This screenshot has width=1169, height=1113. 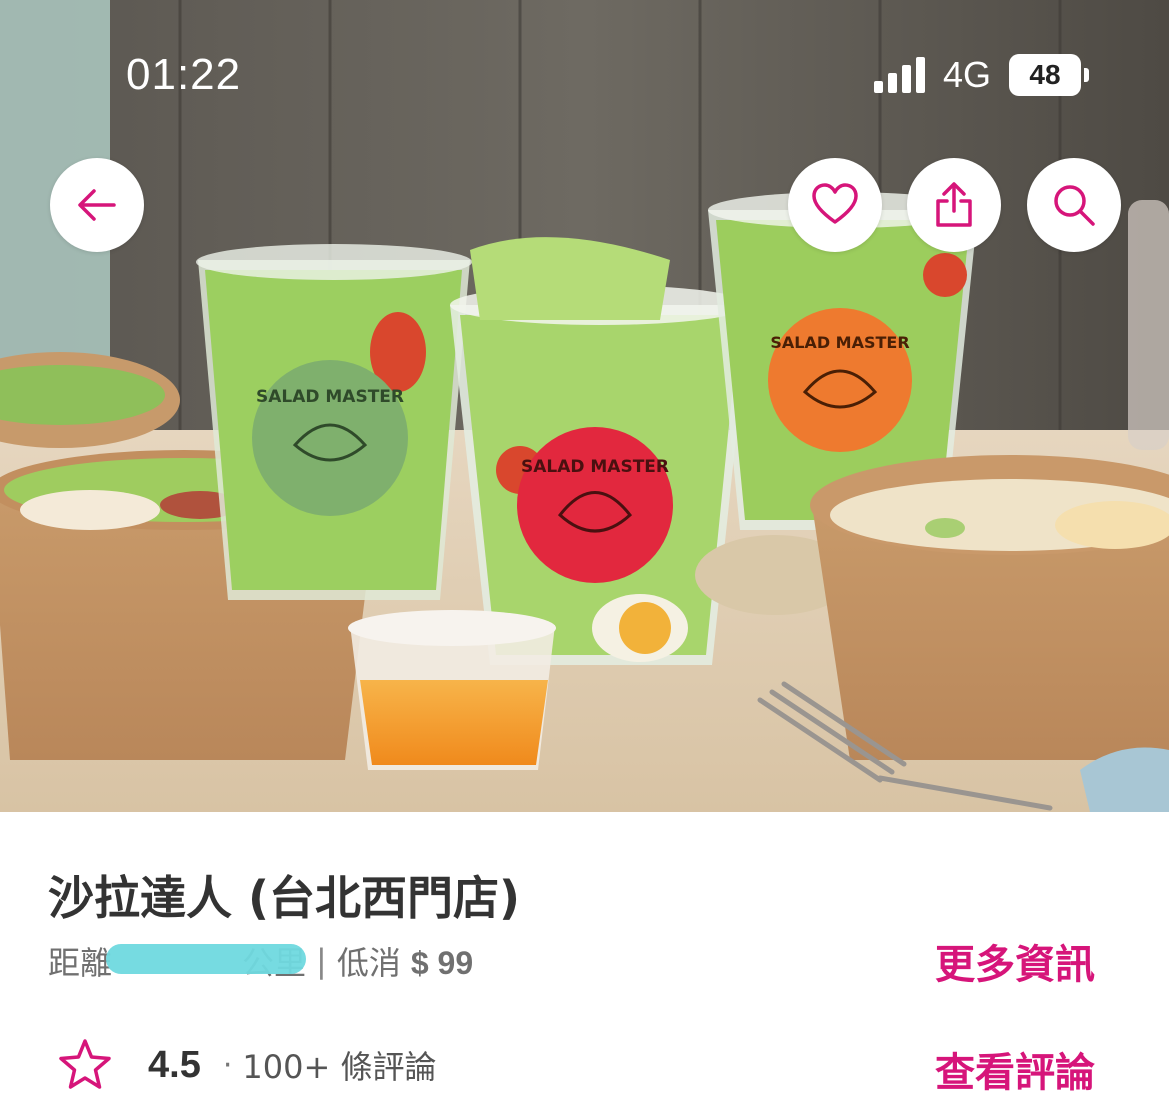 What do you see at coordinates (368, 963) in the screenshot?
I see `min-order-label: 低消` at bounding box center [368, 963].